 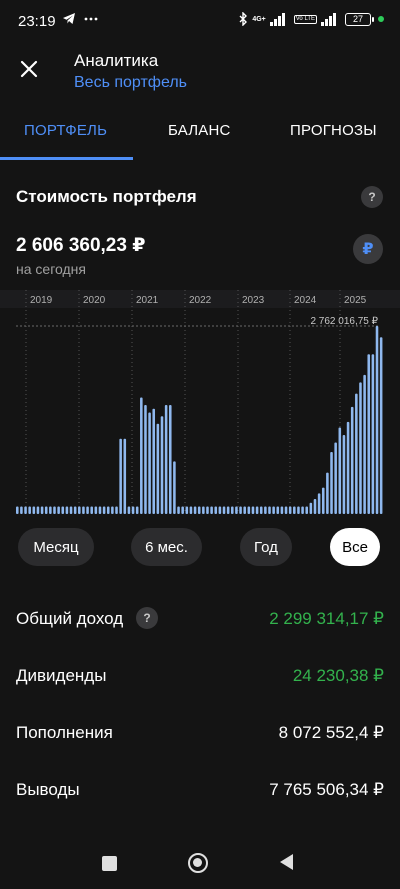 What do you see at coordinates (29, 69) in the screenshot?
I see `close-button` at bounding box center [29, 69].